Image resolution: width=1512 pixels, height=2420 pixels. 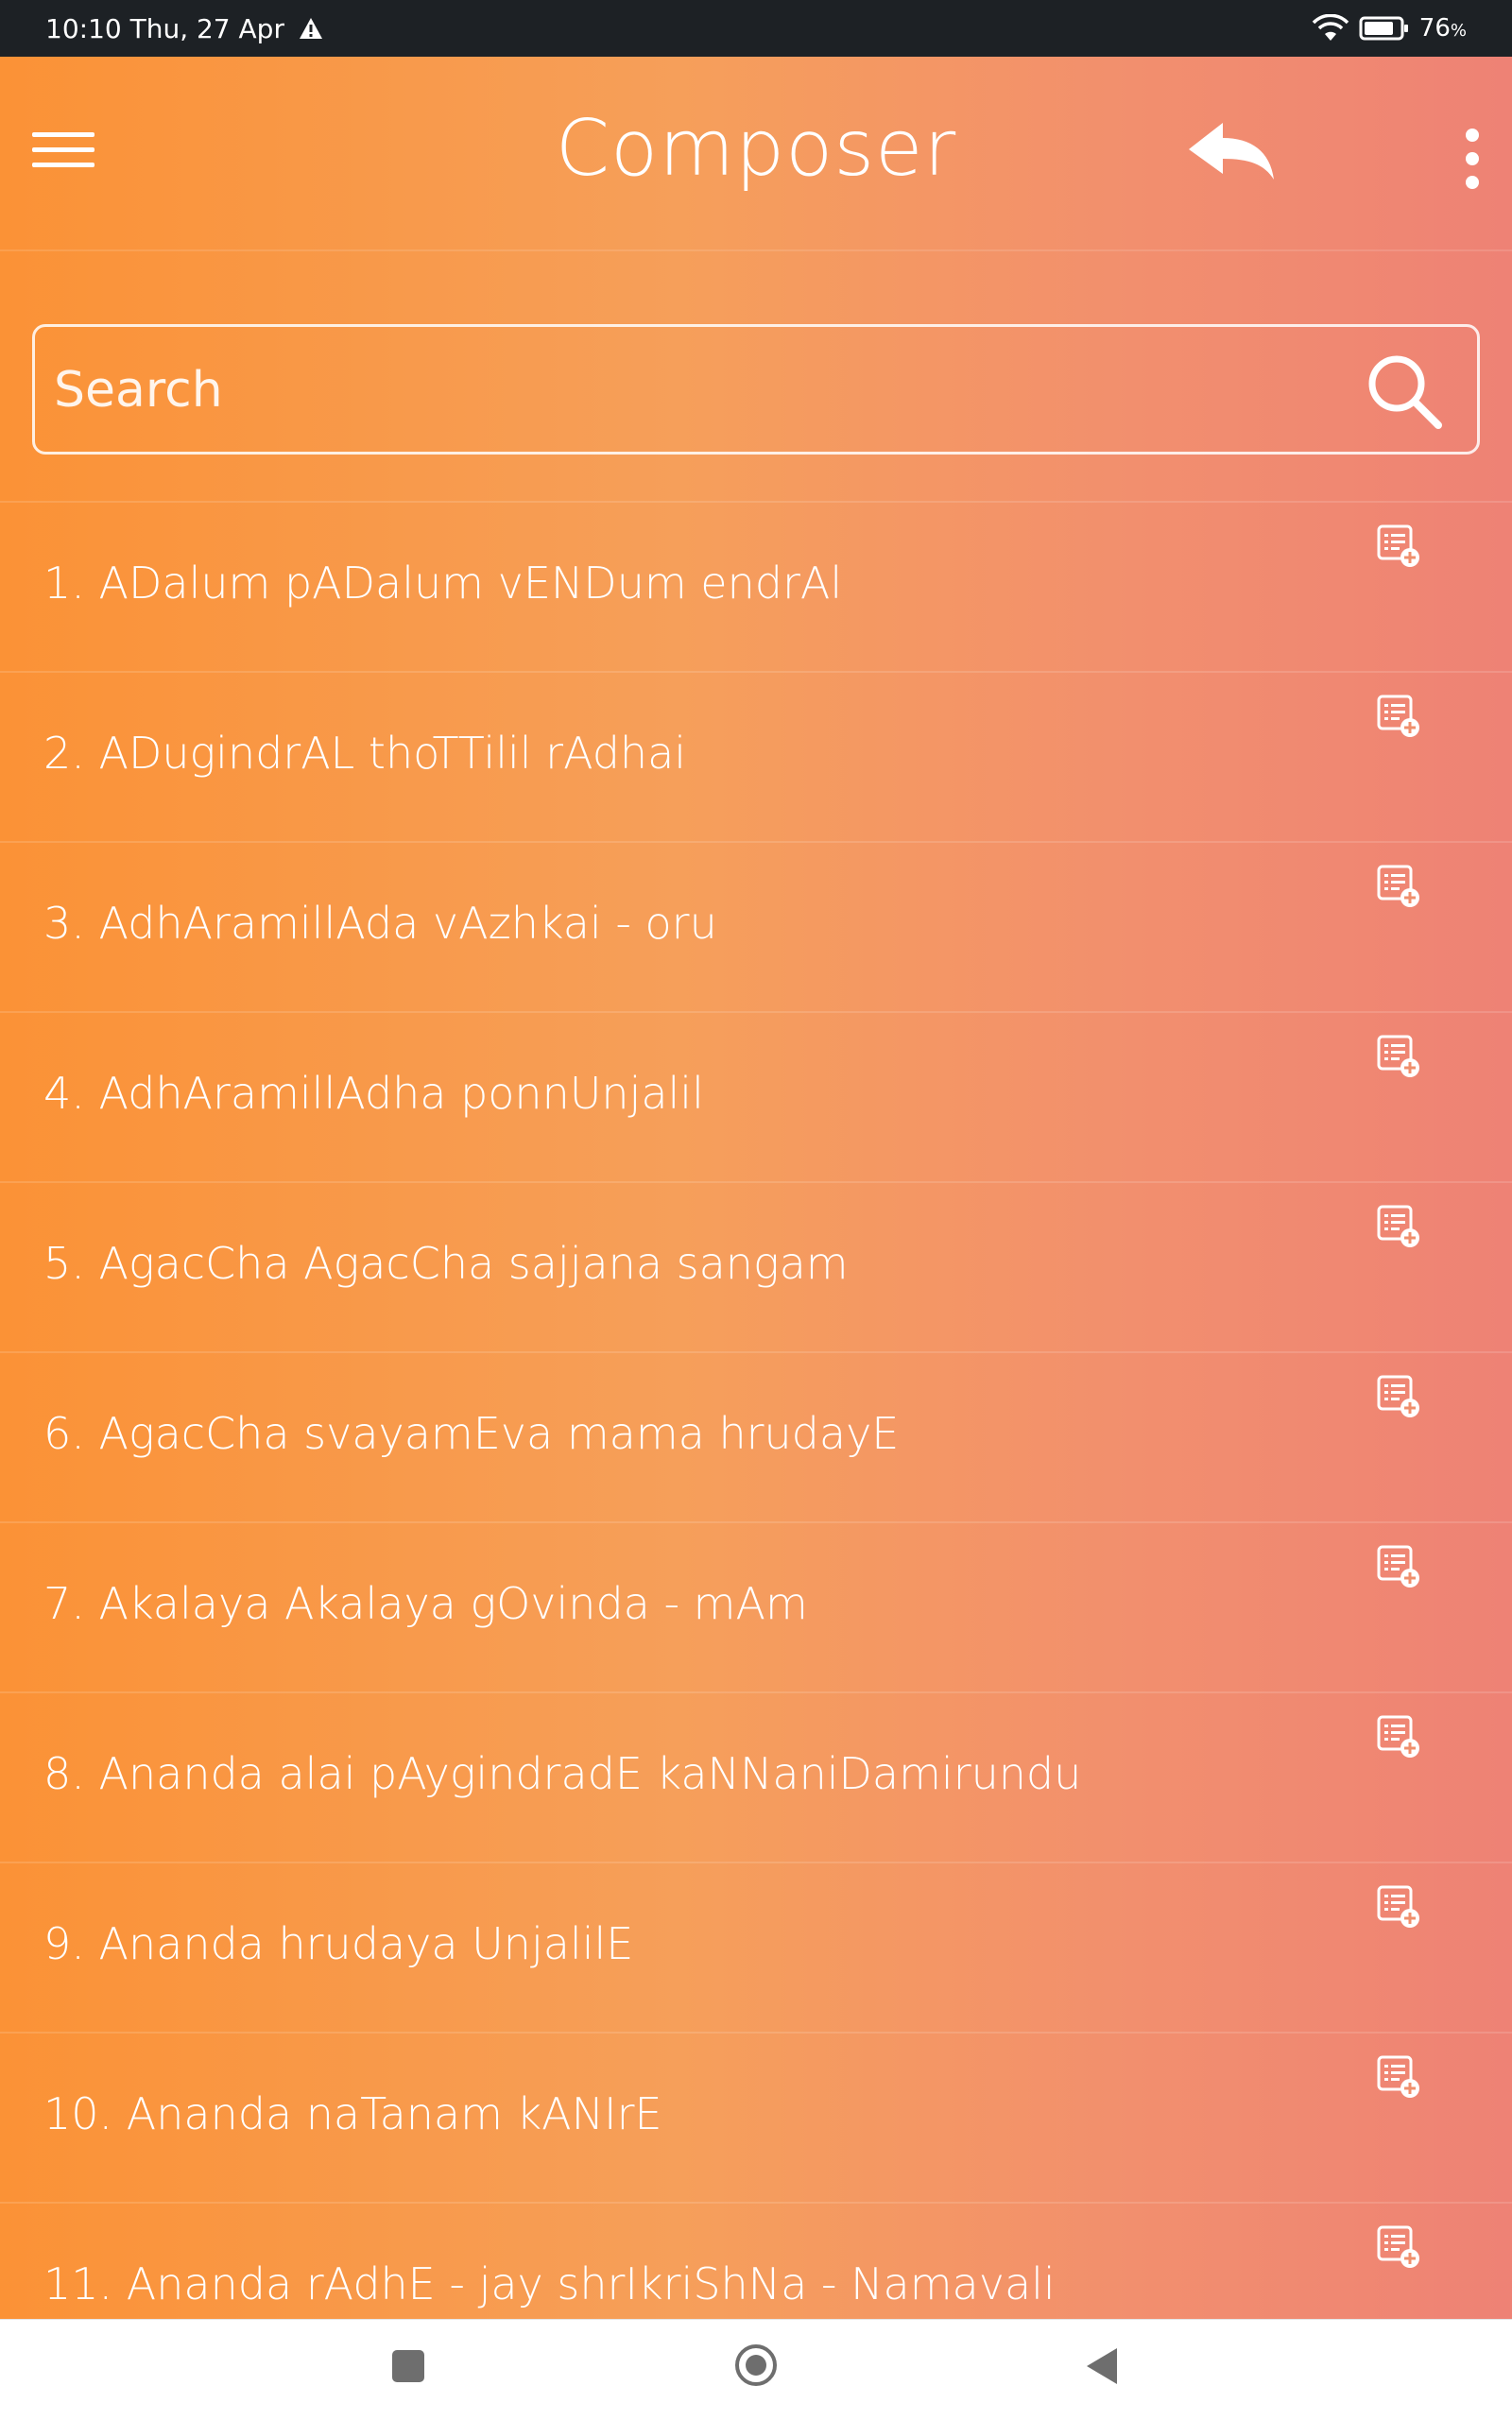 I want to click on status-time-date: 10:10 Thu, 27 Apr, so click(x=164, y=28).